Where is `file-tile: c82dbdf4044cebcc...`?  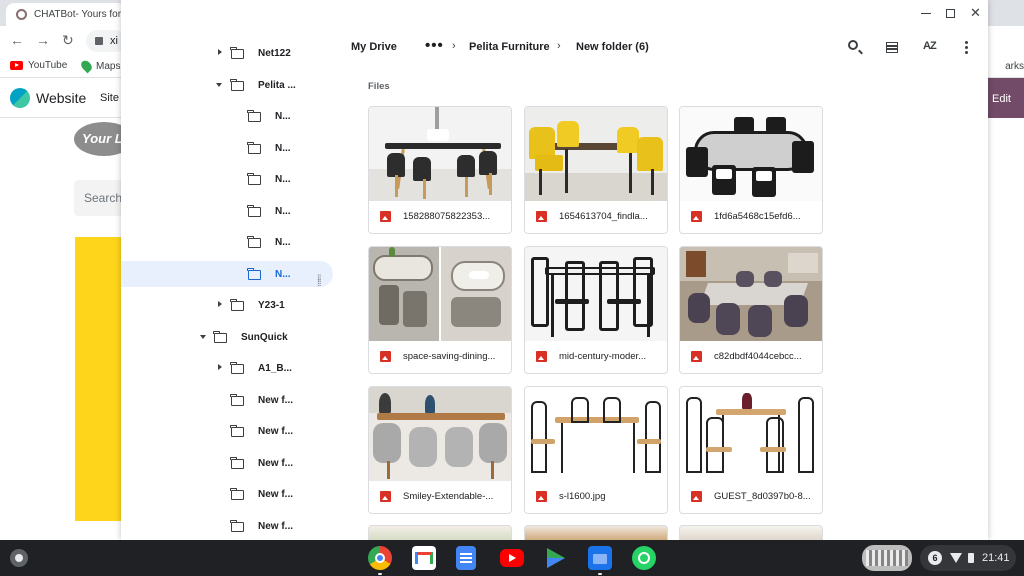 file-tile: c82dbdf4044cebcc... is located at coordinates (751, 310).